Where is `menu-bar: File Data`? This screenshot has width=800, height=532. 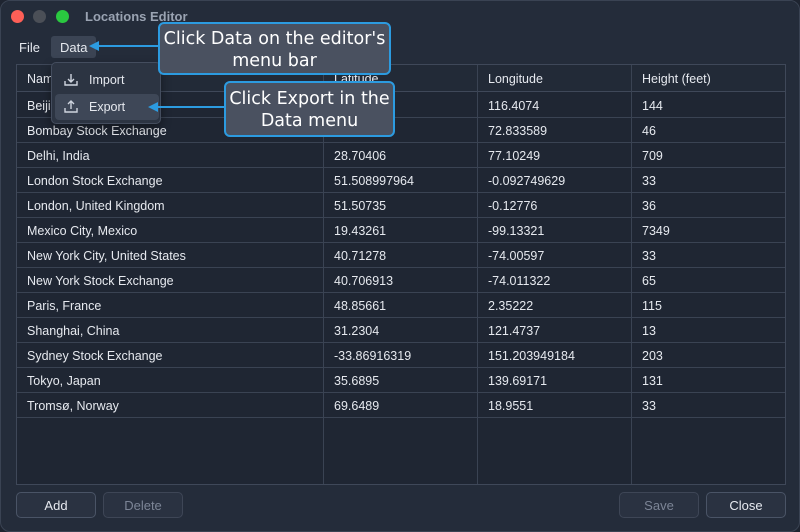
menu-bar: File Data is located at coordinates (400, 47).